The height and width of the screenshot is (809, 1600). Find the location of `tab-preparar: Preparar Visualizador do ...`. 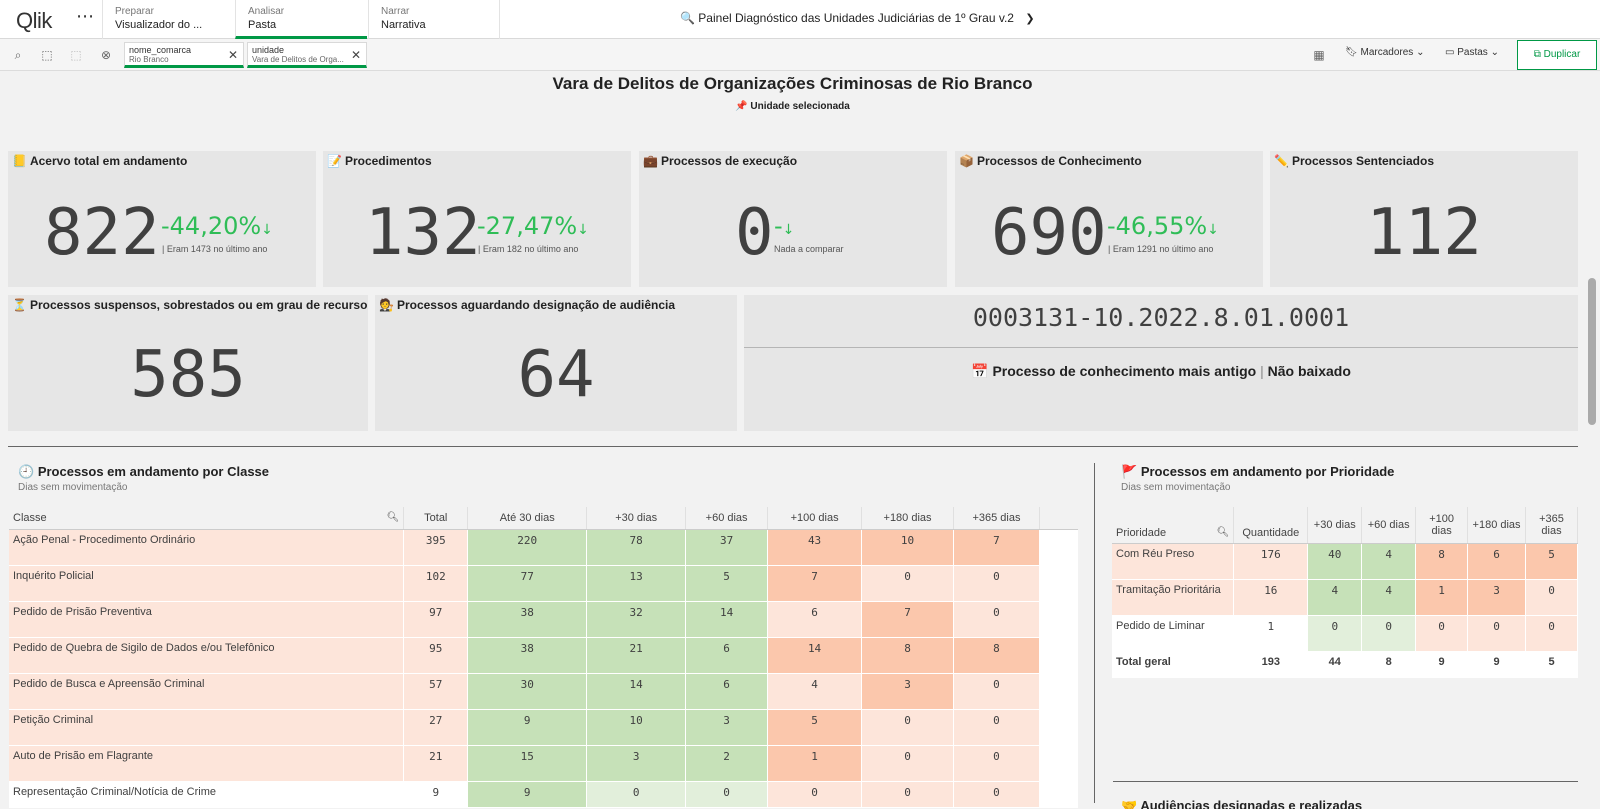

tab-preparar: Preparar Visualizador do ... is located at coordinates (168, 19).